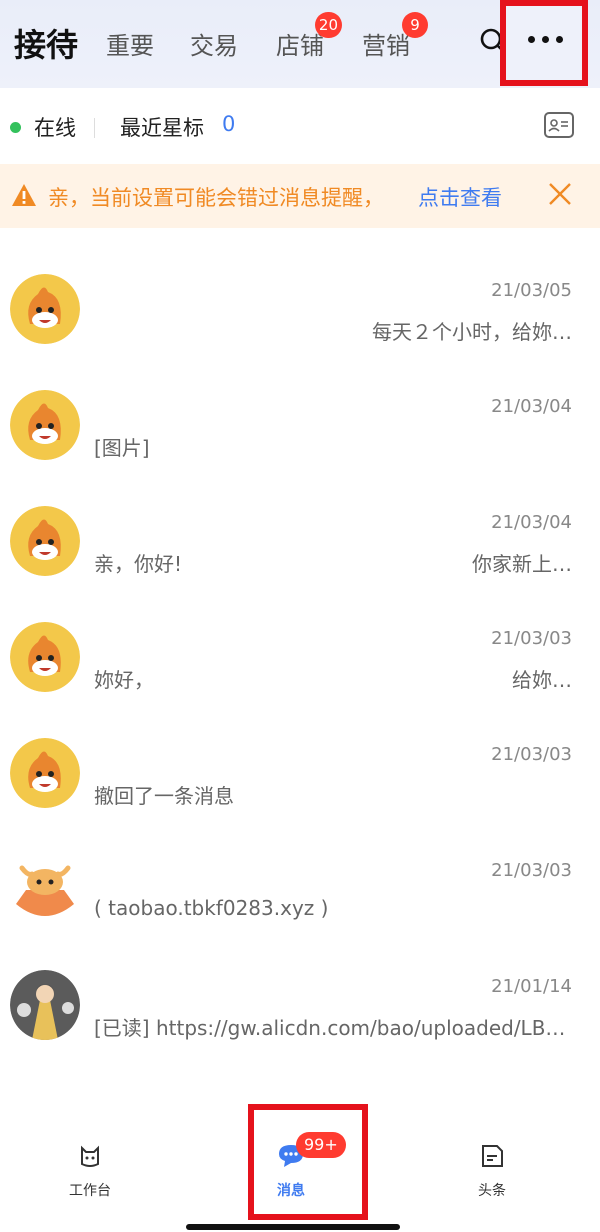 This screenshot has height=1232, width=600. I want to click on recent-starred-link: 最近星标, so click(162, 127).